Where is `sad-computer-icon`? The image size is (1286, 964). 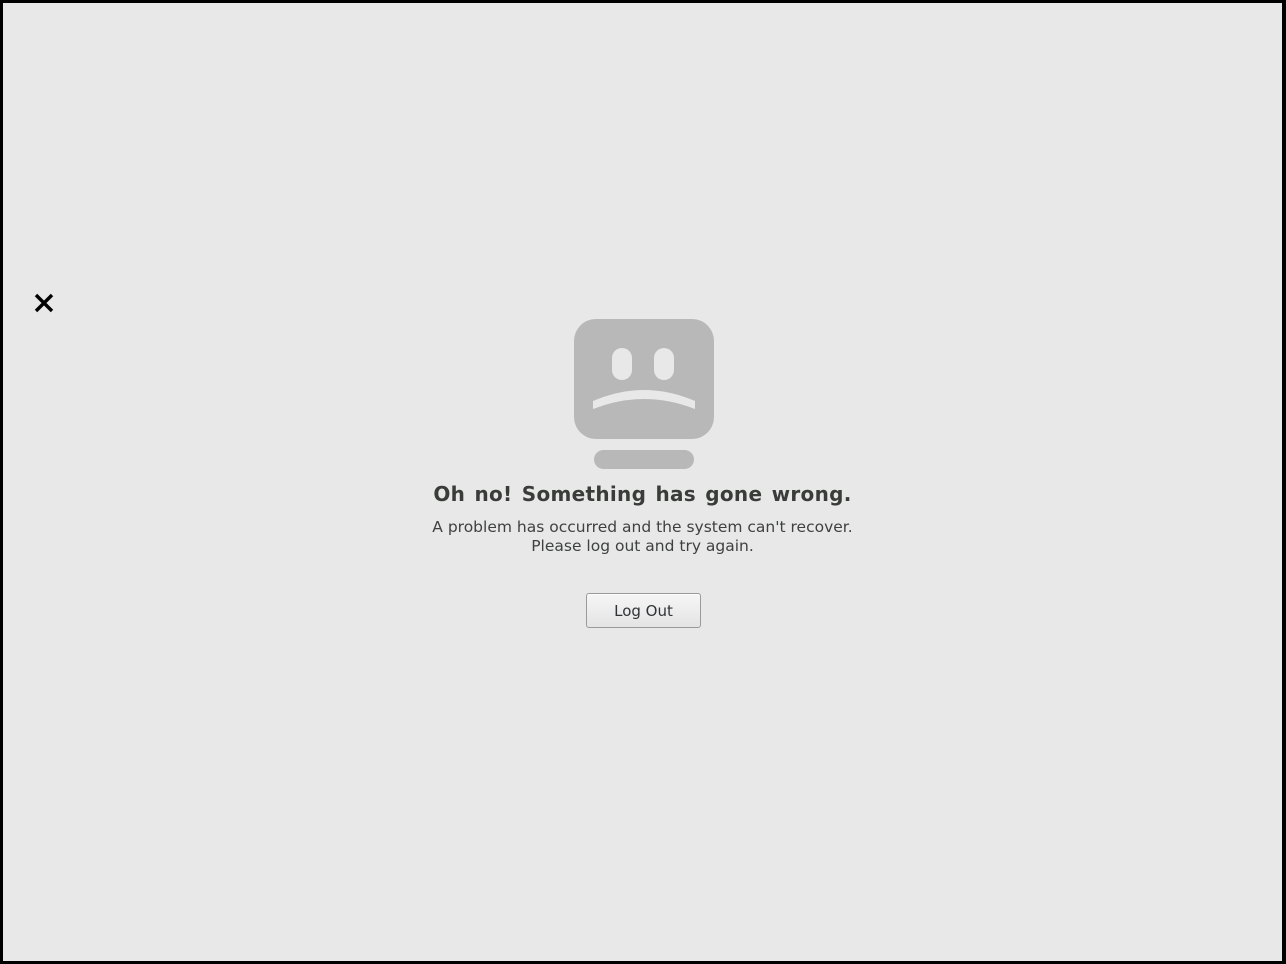
sad-computer-icon is located at coordinates (644, 394).